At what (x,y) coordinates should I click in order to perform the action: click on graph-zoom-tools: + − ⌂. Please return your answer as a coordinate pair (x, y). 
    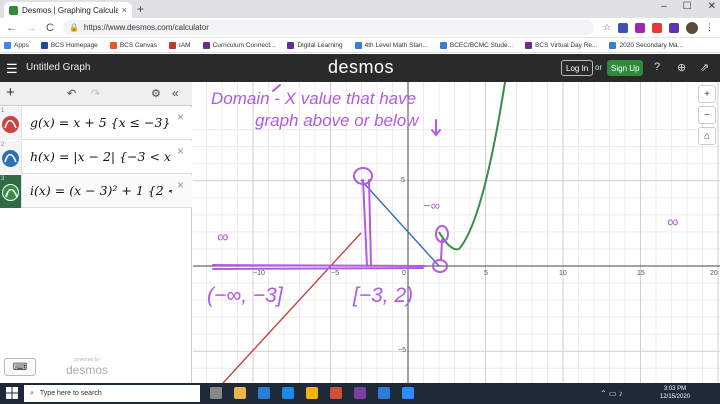
    Looking at the image, I should click on (708, 113).